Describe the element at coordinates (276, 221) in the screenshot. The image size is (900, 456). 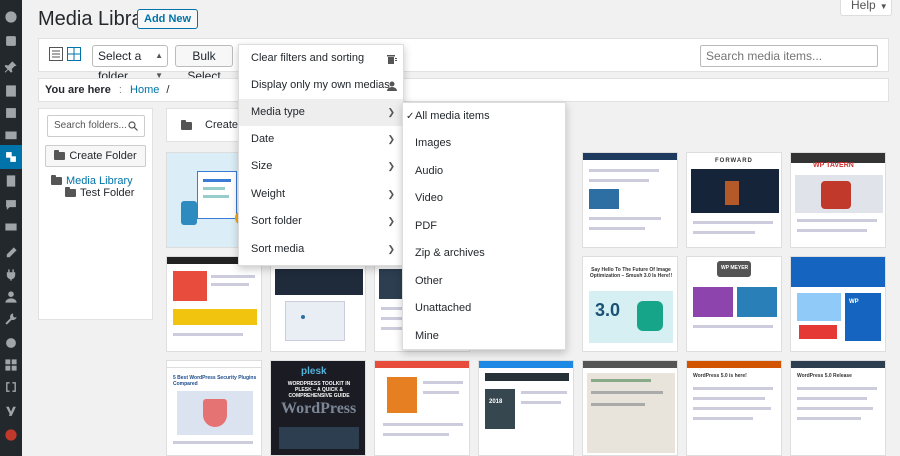
I see `menu-item-label: Sort folder` at that location.